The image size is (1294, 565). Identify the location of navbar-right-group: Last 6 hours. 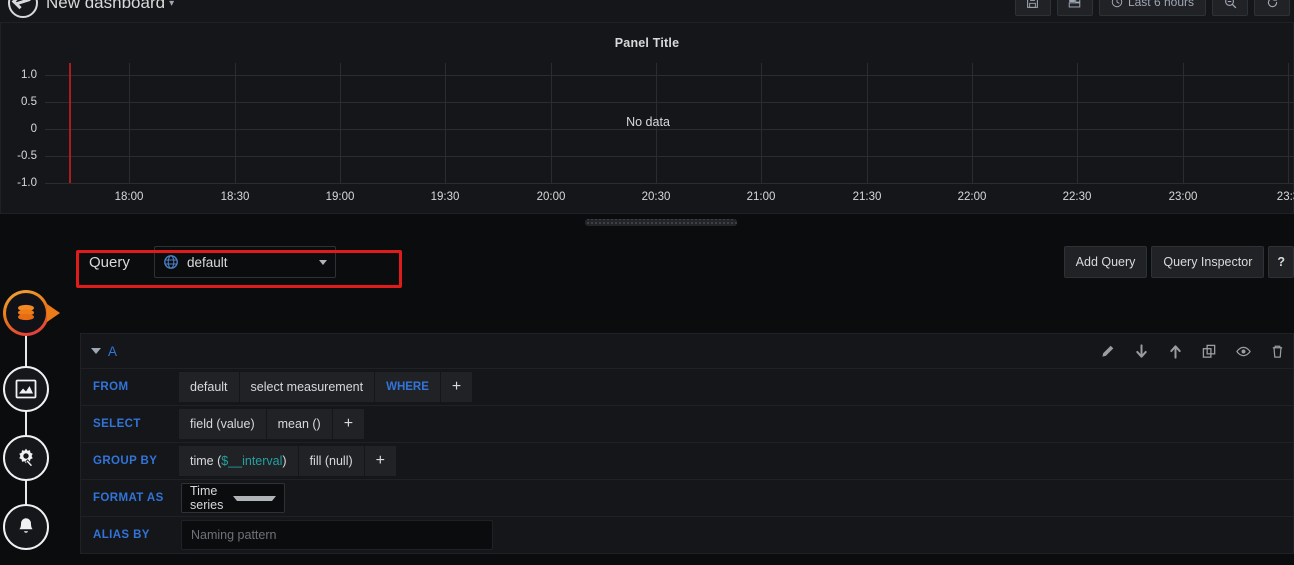
(1152, 8).